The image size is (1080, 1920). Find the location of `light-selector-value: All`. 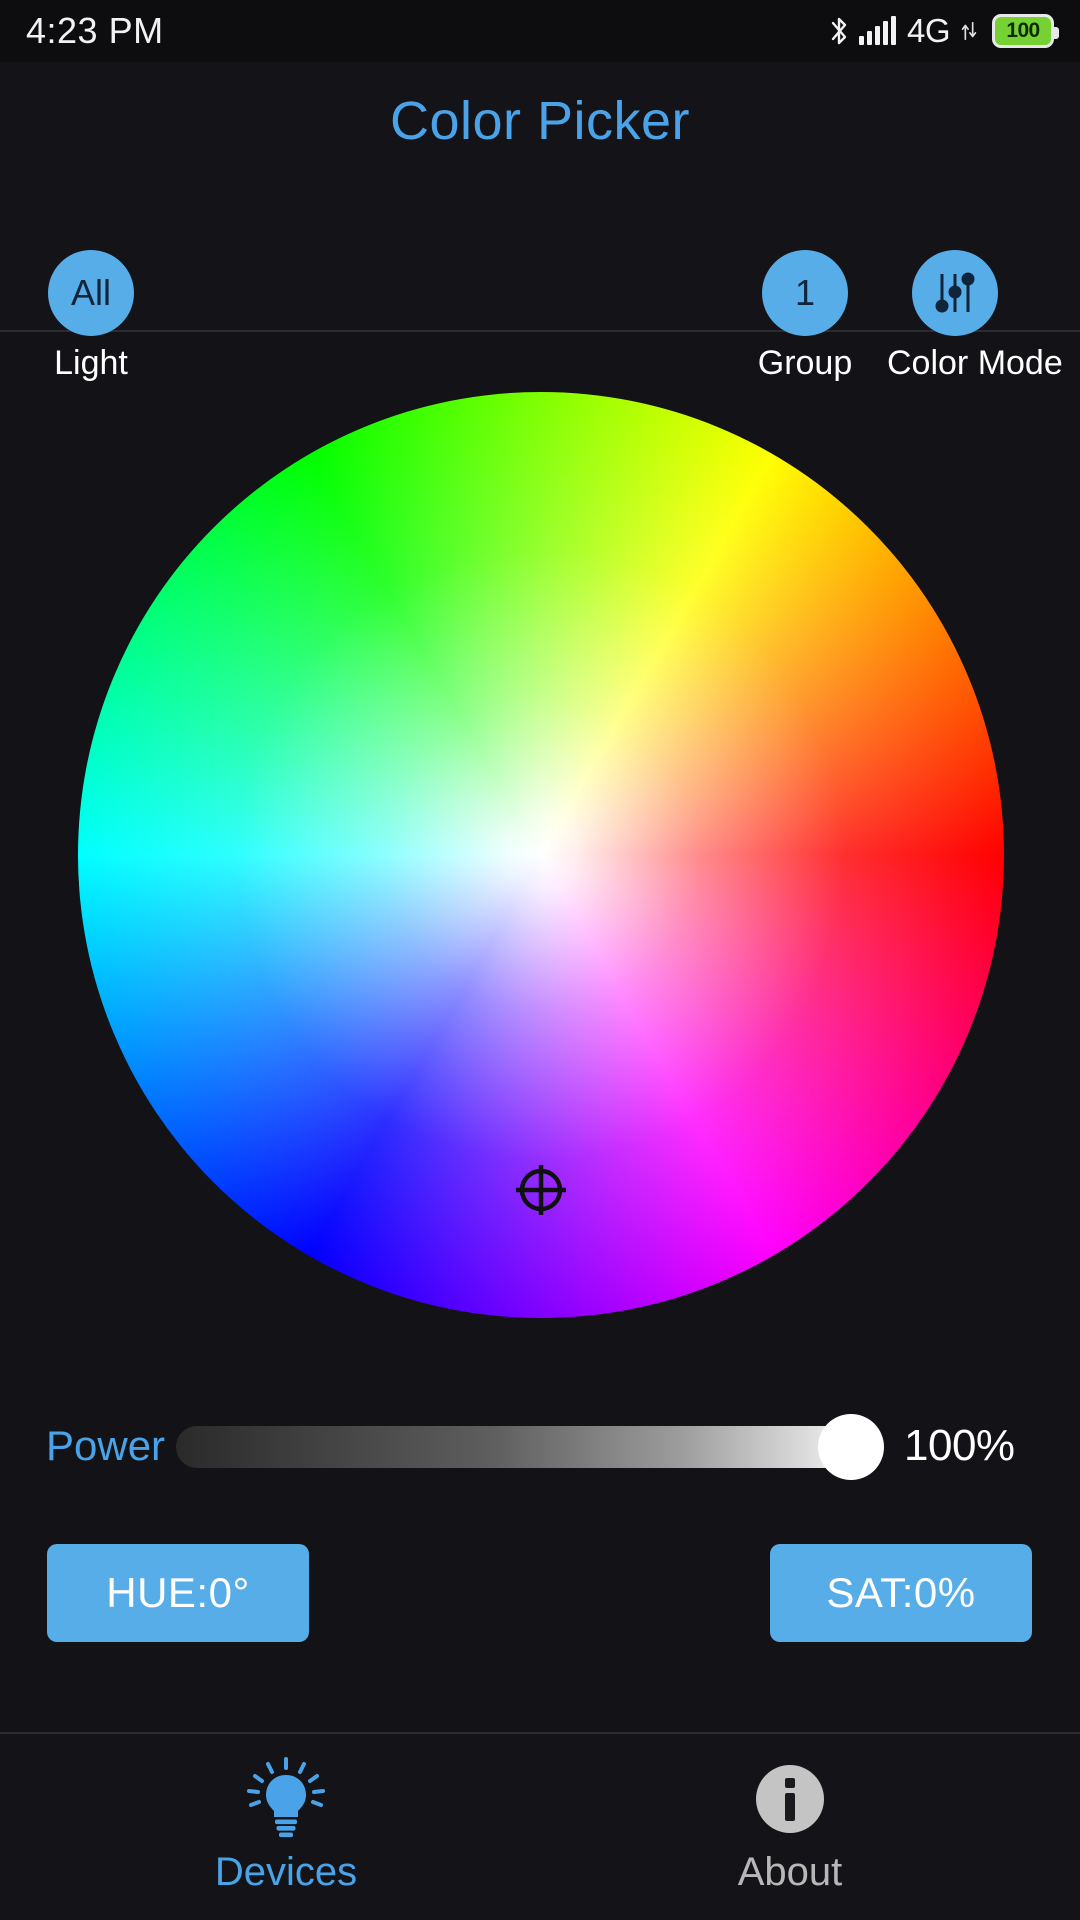

light-selector-value: All is located at coordinates (90, 292).